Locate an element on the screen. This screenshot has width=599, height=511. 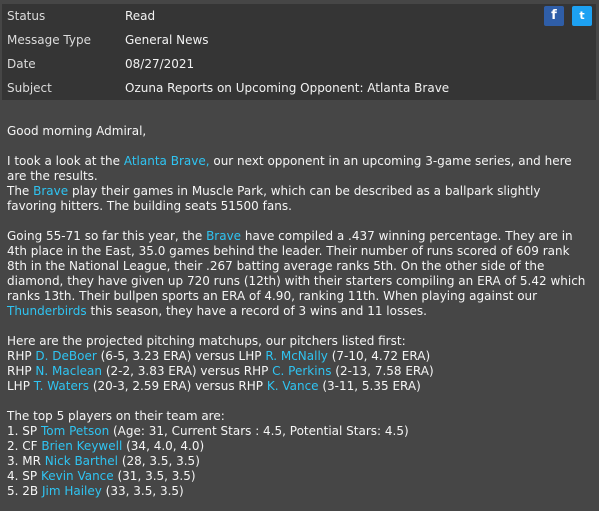
player-stats: (28, 3.5, 3.5) is located at coordinates (159, 461).